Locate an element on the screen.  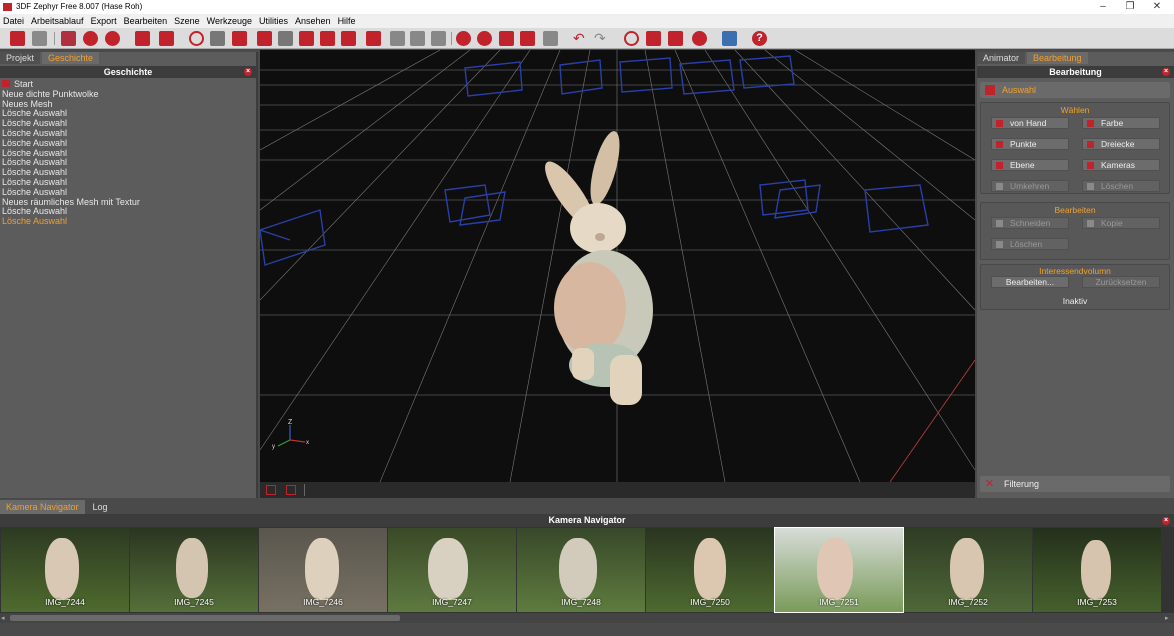
loeschen-edit-button: Löschen is located at coordinates (1030, 244).